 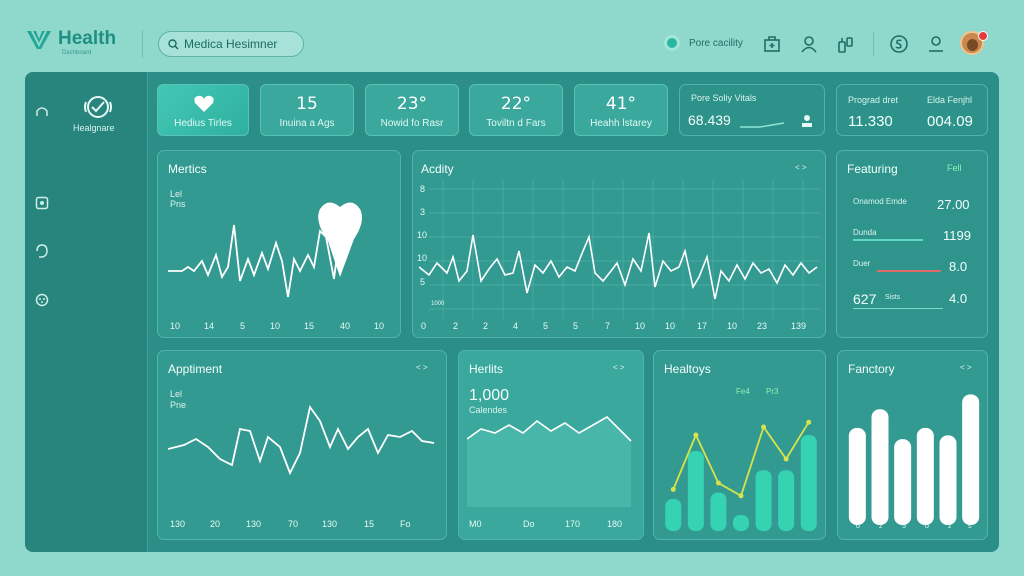 I want to click on stats-label-b: Elda Fenjhl, so click(x=950, y=100).